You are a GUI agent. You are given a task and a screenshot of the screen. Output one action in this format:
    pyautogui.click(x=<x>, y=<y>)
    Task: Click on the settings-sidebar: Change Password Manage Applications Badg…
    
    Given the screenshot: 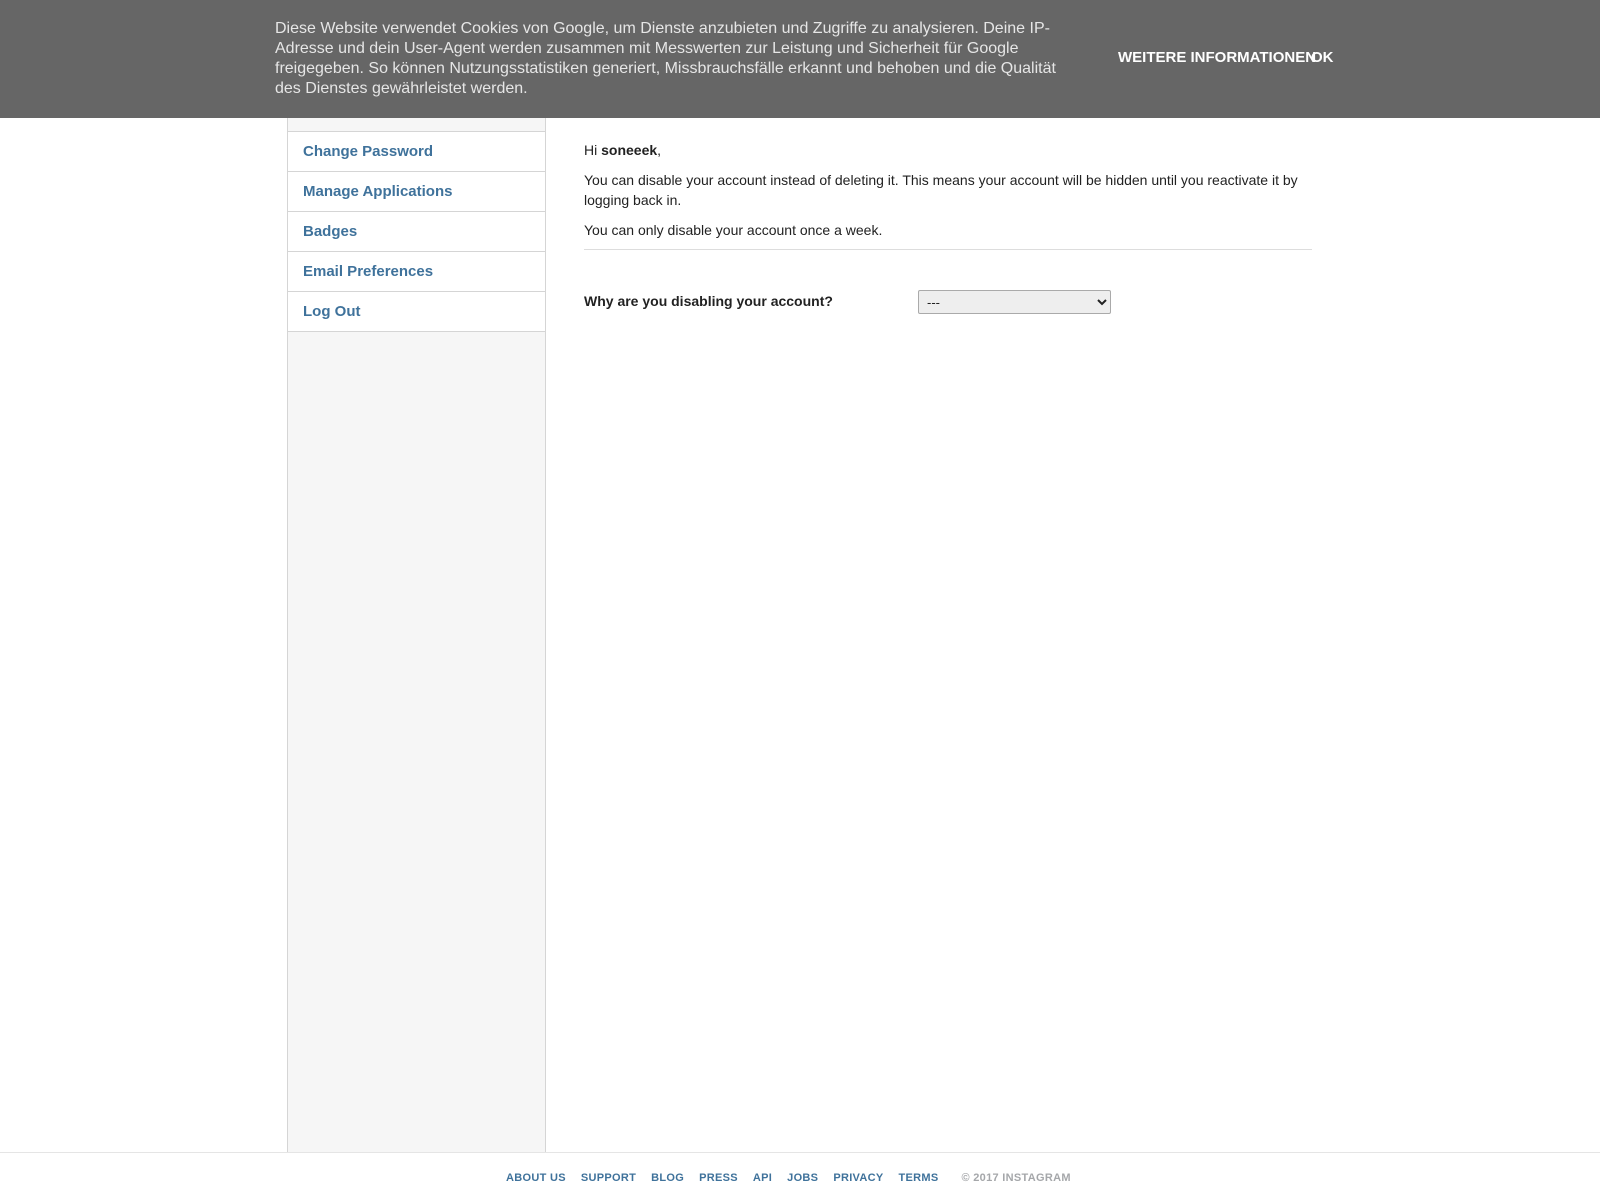 What is the action you would take?
    pyautogui.click(x=416, y=635)
    